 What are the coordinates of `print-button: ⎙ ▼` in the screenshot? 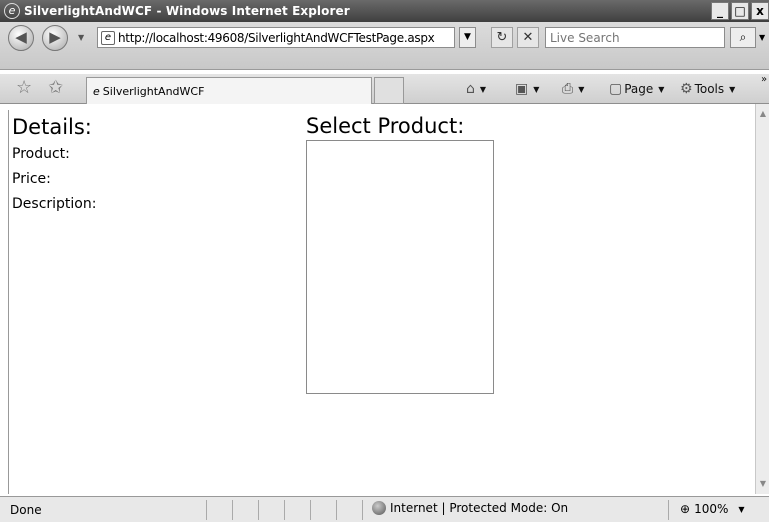 It's located at (573, 89).